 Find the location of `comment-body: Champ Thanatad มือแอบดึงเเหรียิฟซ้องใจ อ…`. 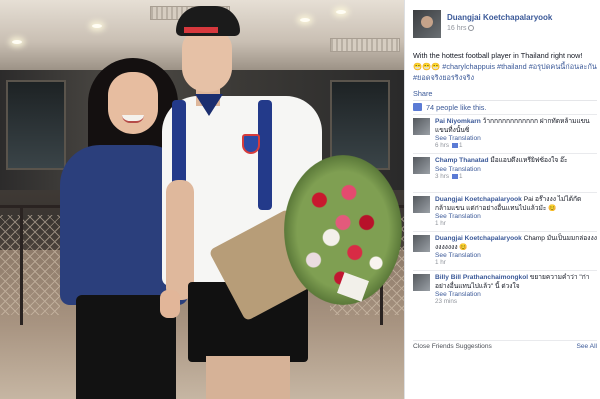

comment-body: Champ Thanatad มือแอบดึงเเหรียิฟซ้องใจ อ… is located at coordinates (516, 161).